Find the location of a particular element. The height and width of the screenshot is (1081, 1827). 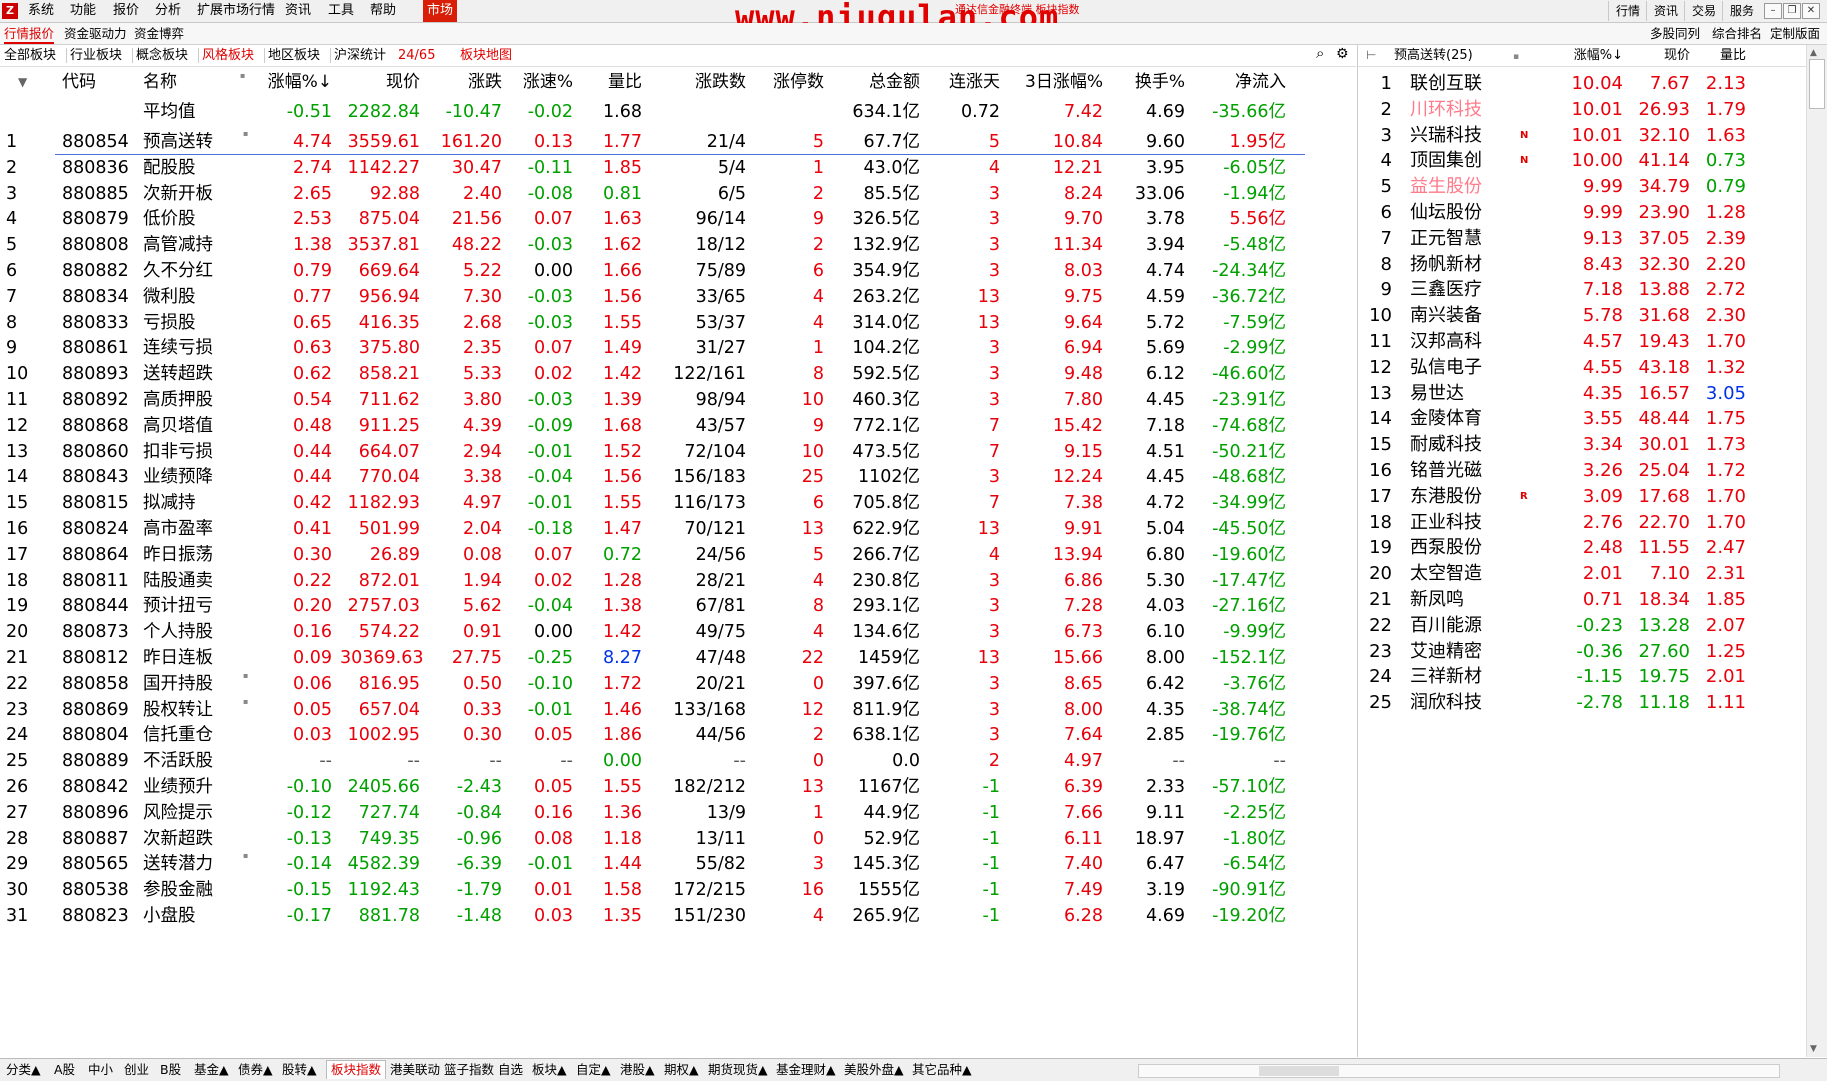

tab-market-stats: 沪深统计 is located at coordinates (360, 55).